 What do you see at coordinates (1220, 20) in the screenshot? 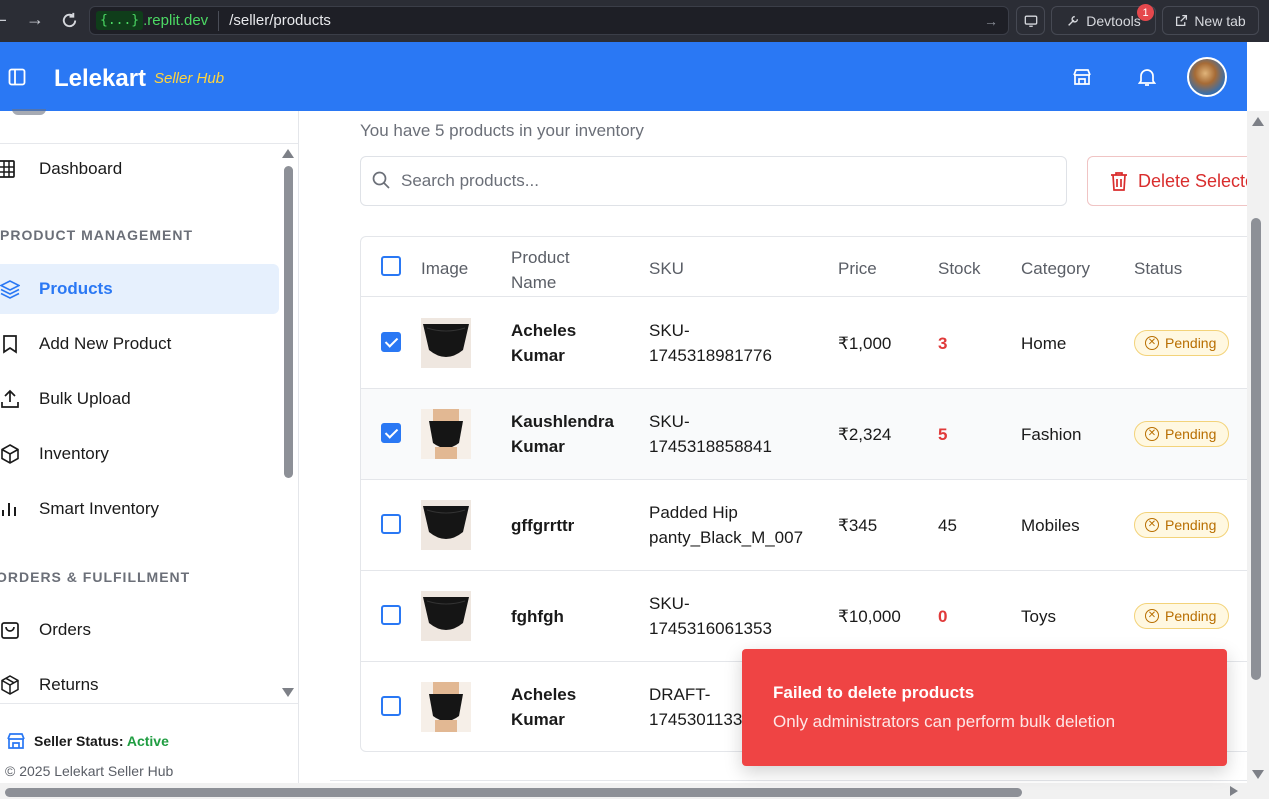
I see `new-tab-label: New tab` at bounding box center [1220, 20].